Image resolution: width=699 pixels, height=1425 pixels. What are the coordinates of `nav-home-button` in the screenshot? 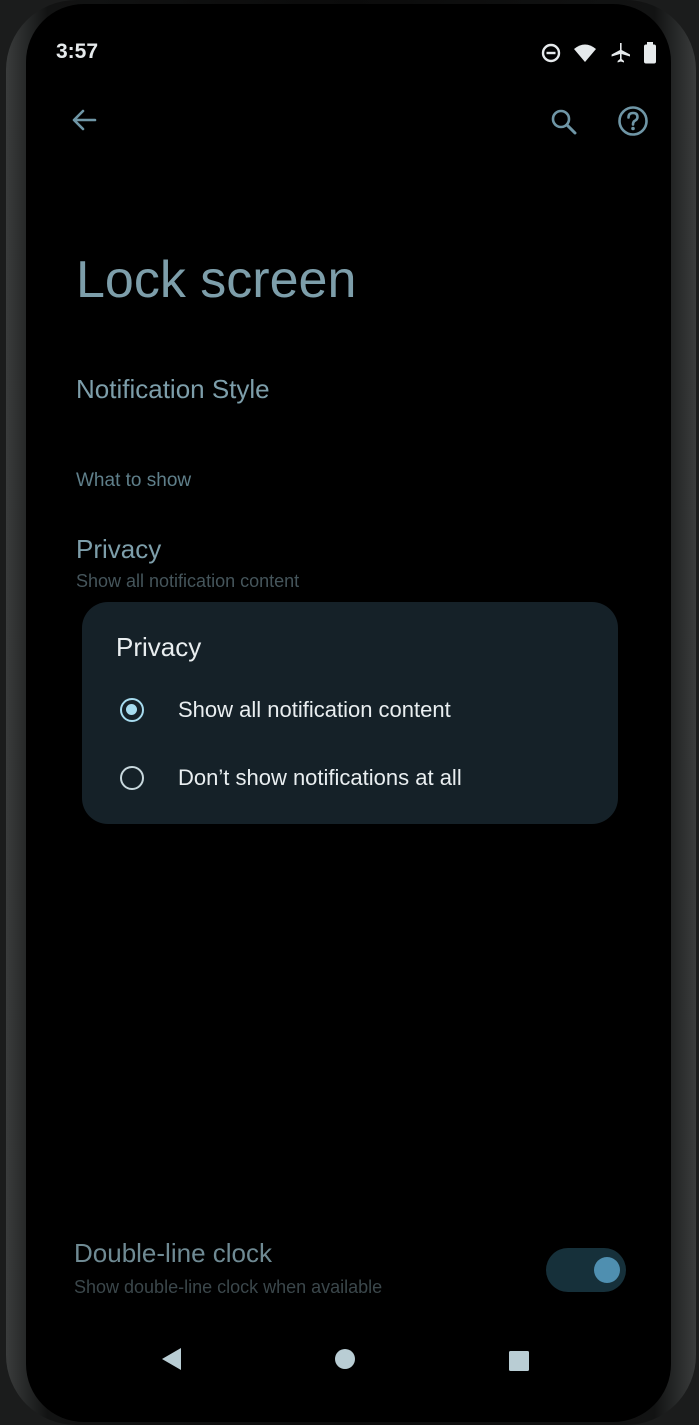 It's located at (345, 1361).